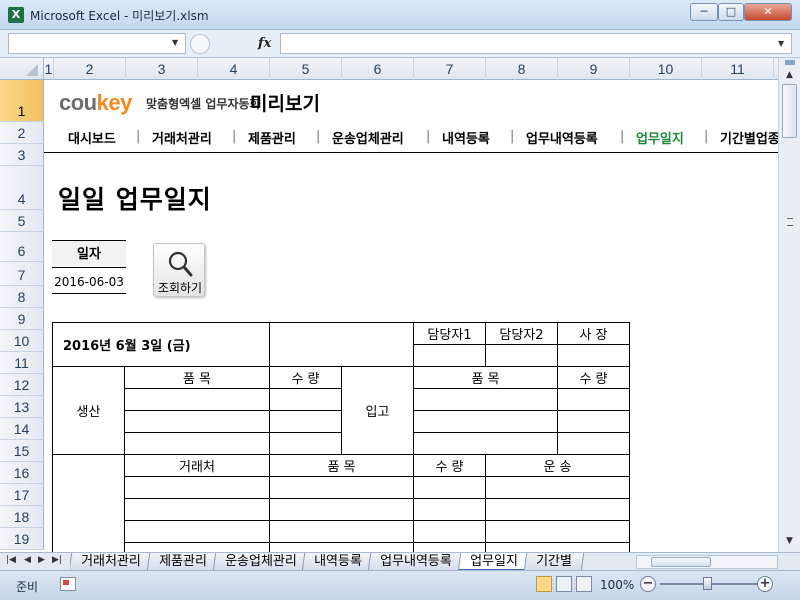  What do you see at coordinates (264, 43) in the screenshot?
I see `insert-function-icon: fx` at bounding box center [264, 43].